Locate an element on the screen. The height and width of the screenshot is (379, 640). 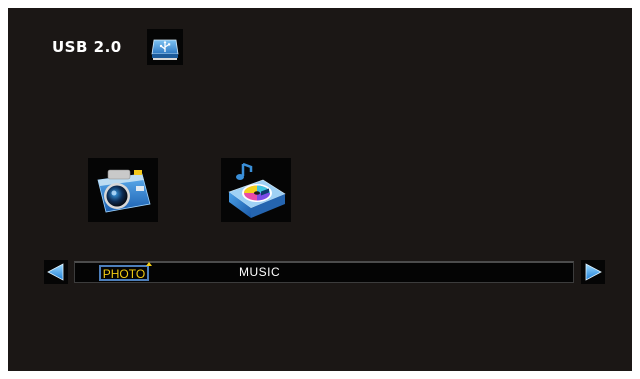
media-menu-bar: PHOTO MUSIC is located at coordinates (324, 272).